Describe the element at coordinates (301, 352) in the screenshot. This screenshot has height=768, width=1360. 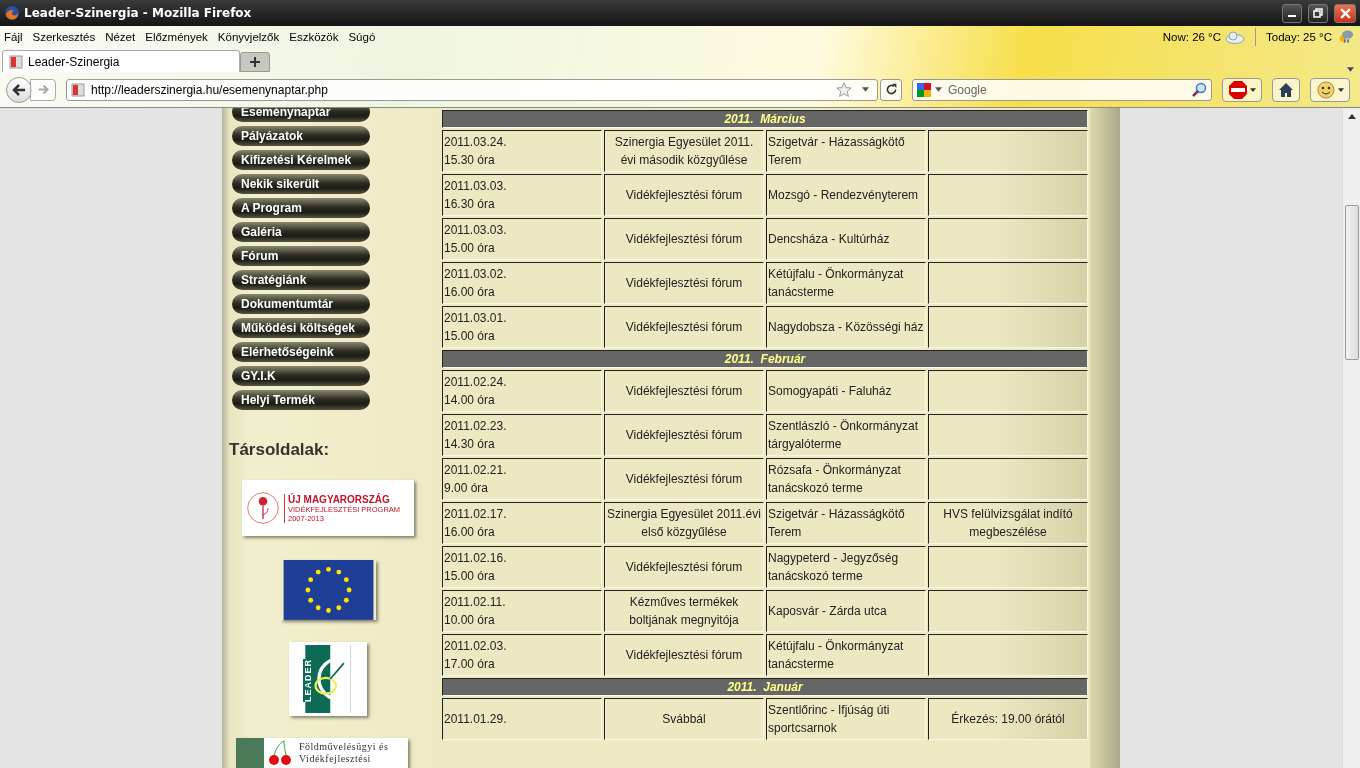
I see `sidebar-menu-item: Elérhetőségeink` at that location.